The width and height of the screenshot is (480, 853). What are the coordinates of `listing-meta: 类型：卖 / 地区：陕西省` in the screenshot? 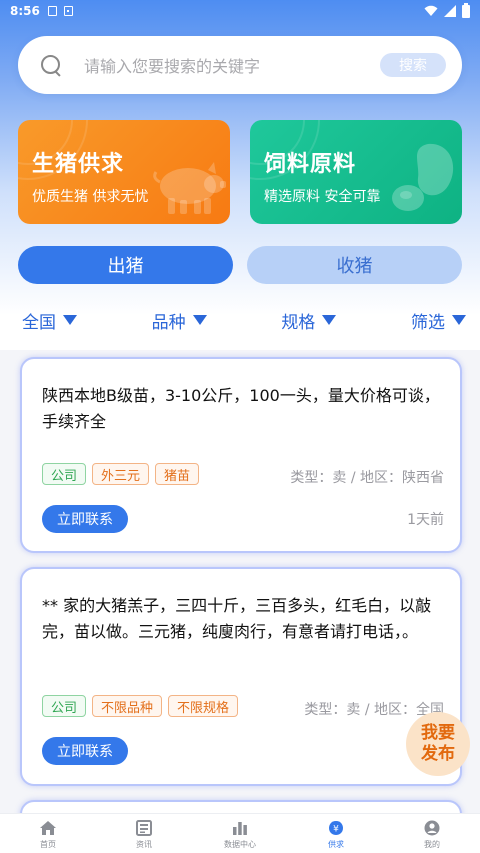 It's located at (367, 478).